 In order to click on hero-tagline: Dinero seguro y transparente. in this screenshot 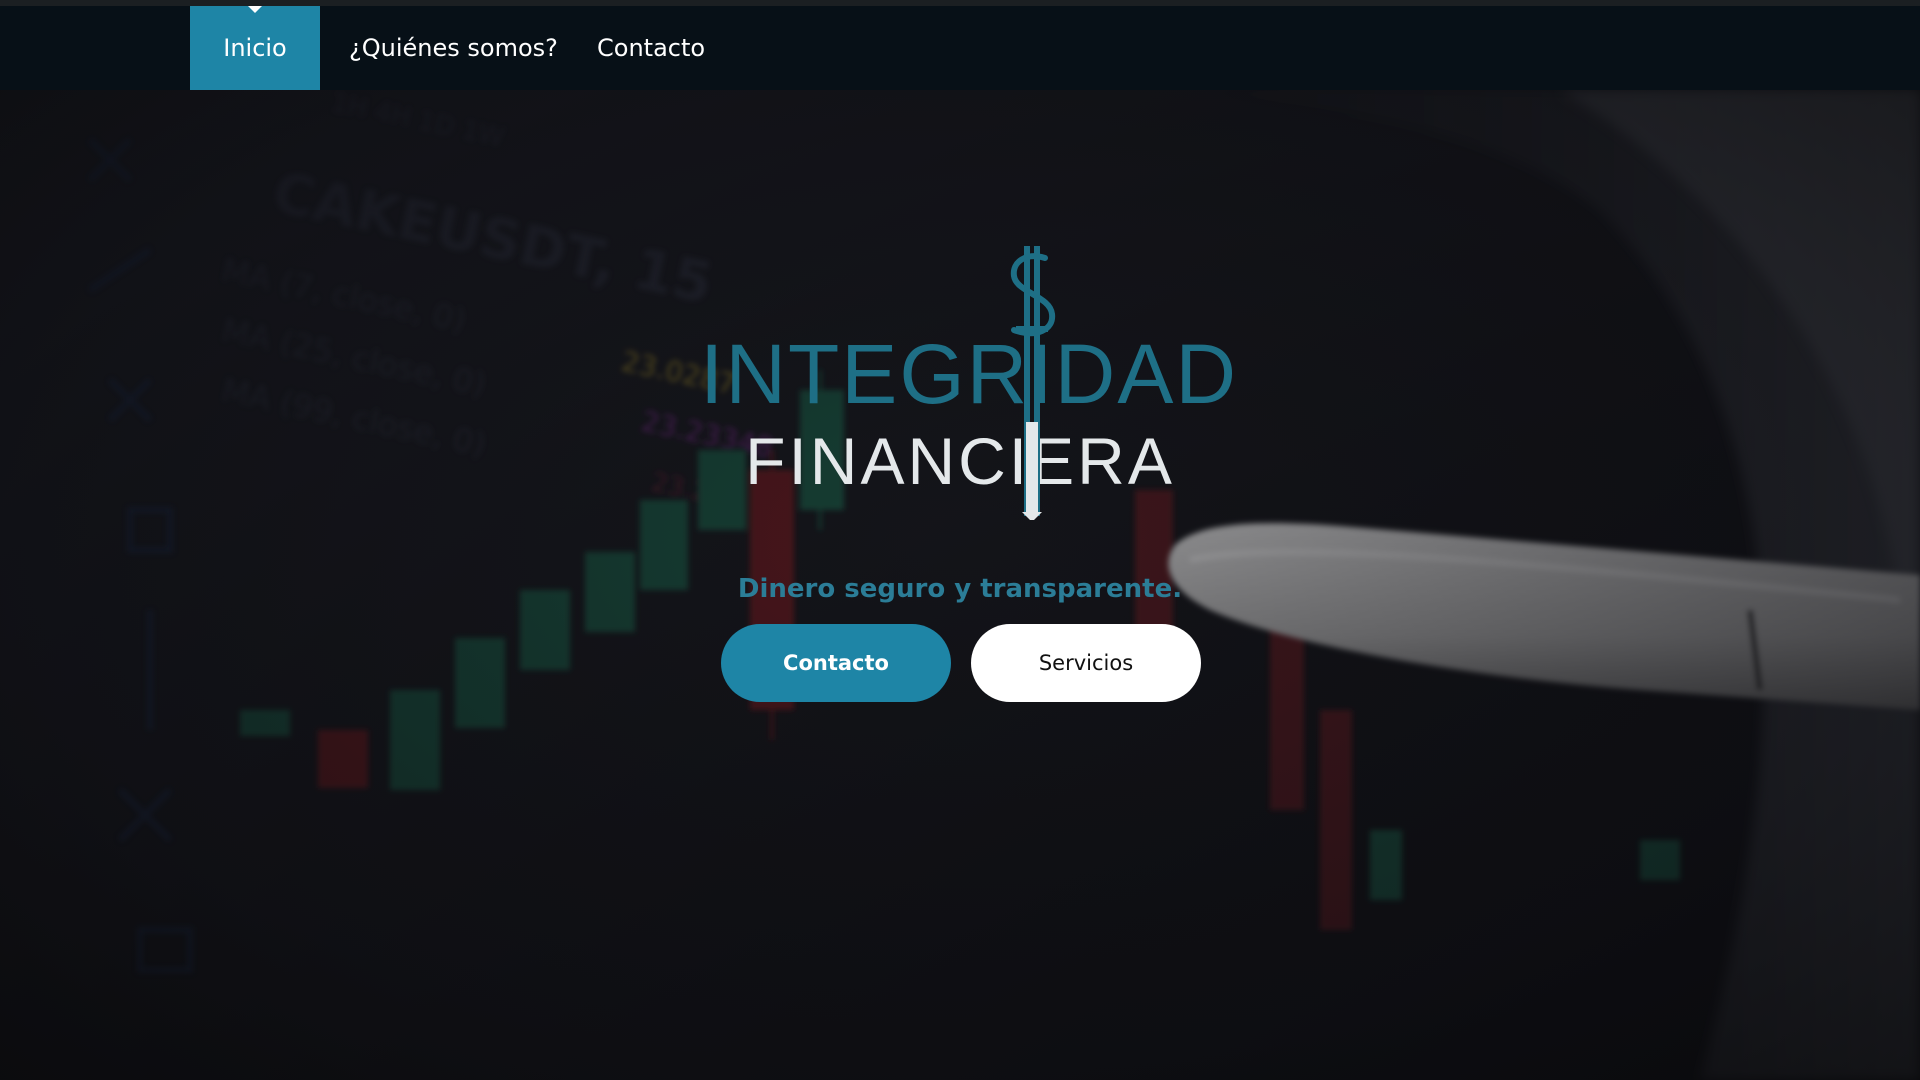, I will do `click(960, 589)`.